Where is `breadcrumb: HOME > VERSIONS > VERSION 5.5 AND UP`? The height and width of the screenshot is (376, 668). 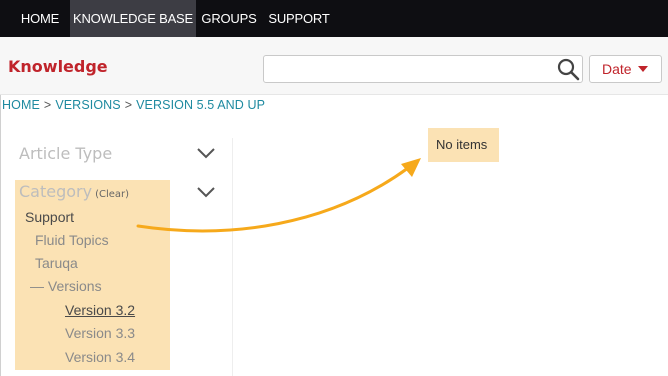 breadcrumb: HOME > VERSIONS > VERSION 5.5 AND UP is located at coordinates (133, 105).